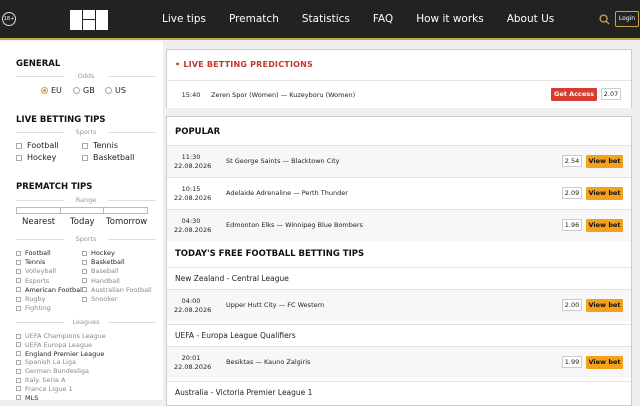  I want to click on radio-selected-icon, so click(44, 90).